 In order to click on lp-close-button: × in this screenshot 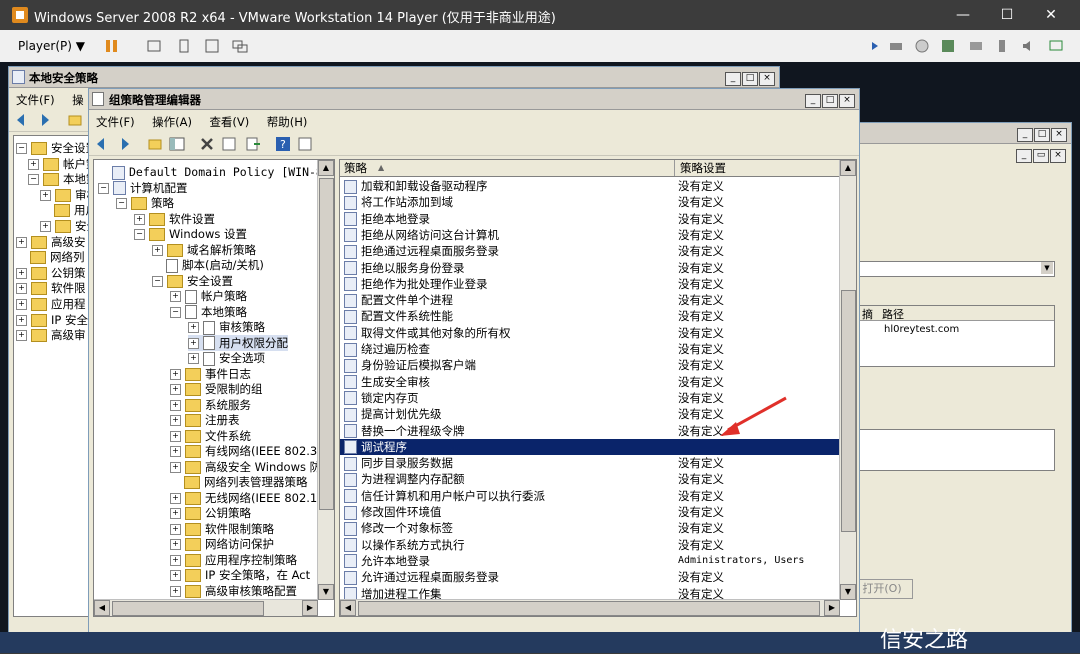, I will do `click(767, 79)`.